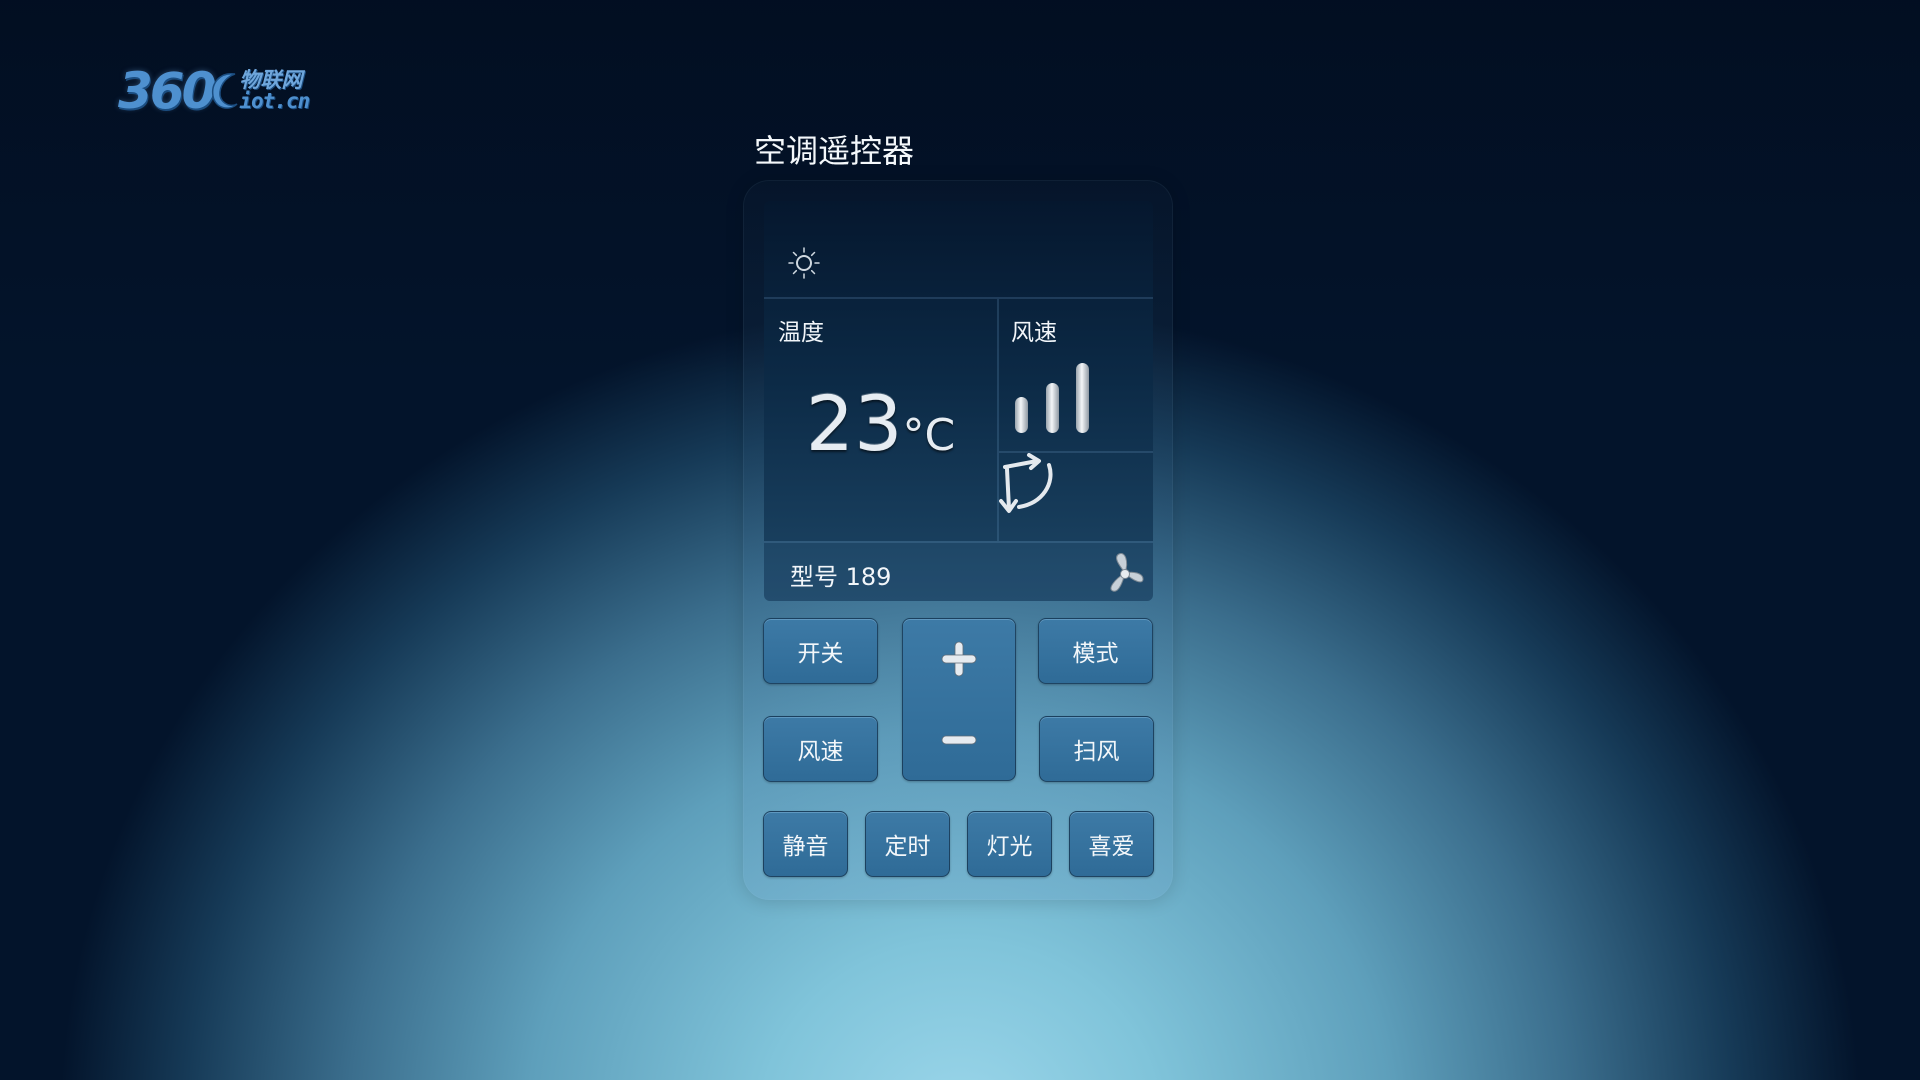 This screenshot has height=1080, width=1920. I want to click on fan-icon, so click(1127, 572).